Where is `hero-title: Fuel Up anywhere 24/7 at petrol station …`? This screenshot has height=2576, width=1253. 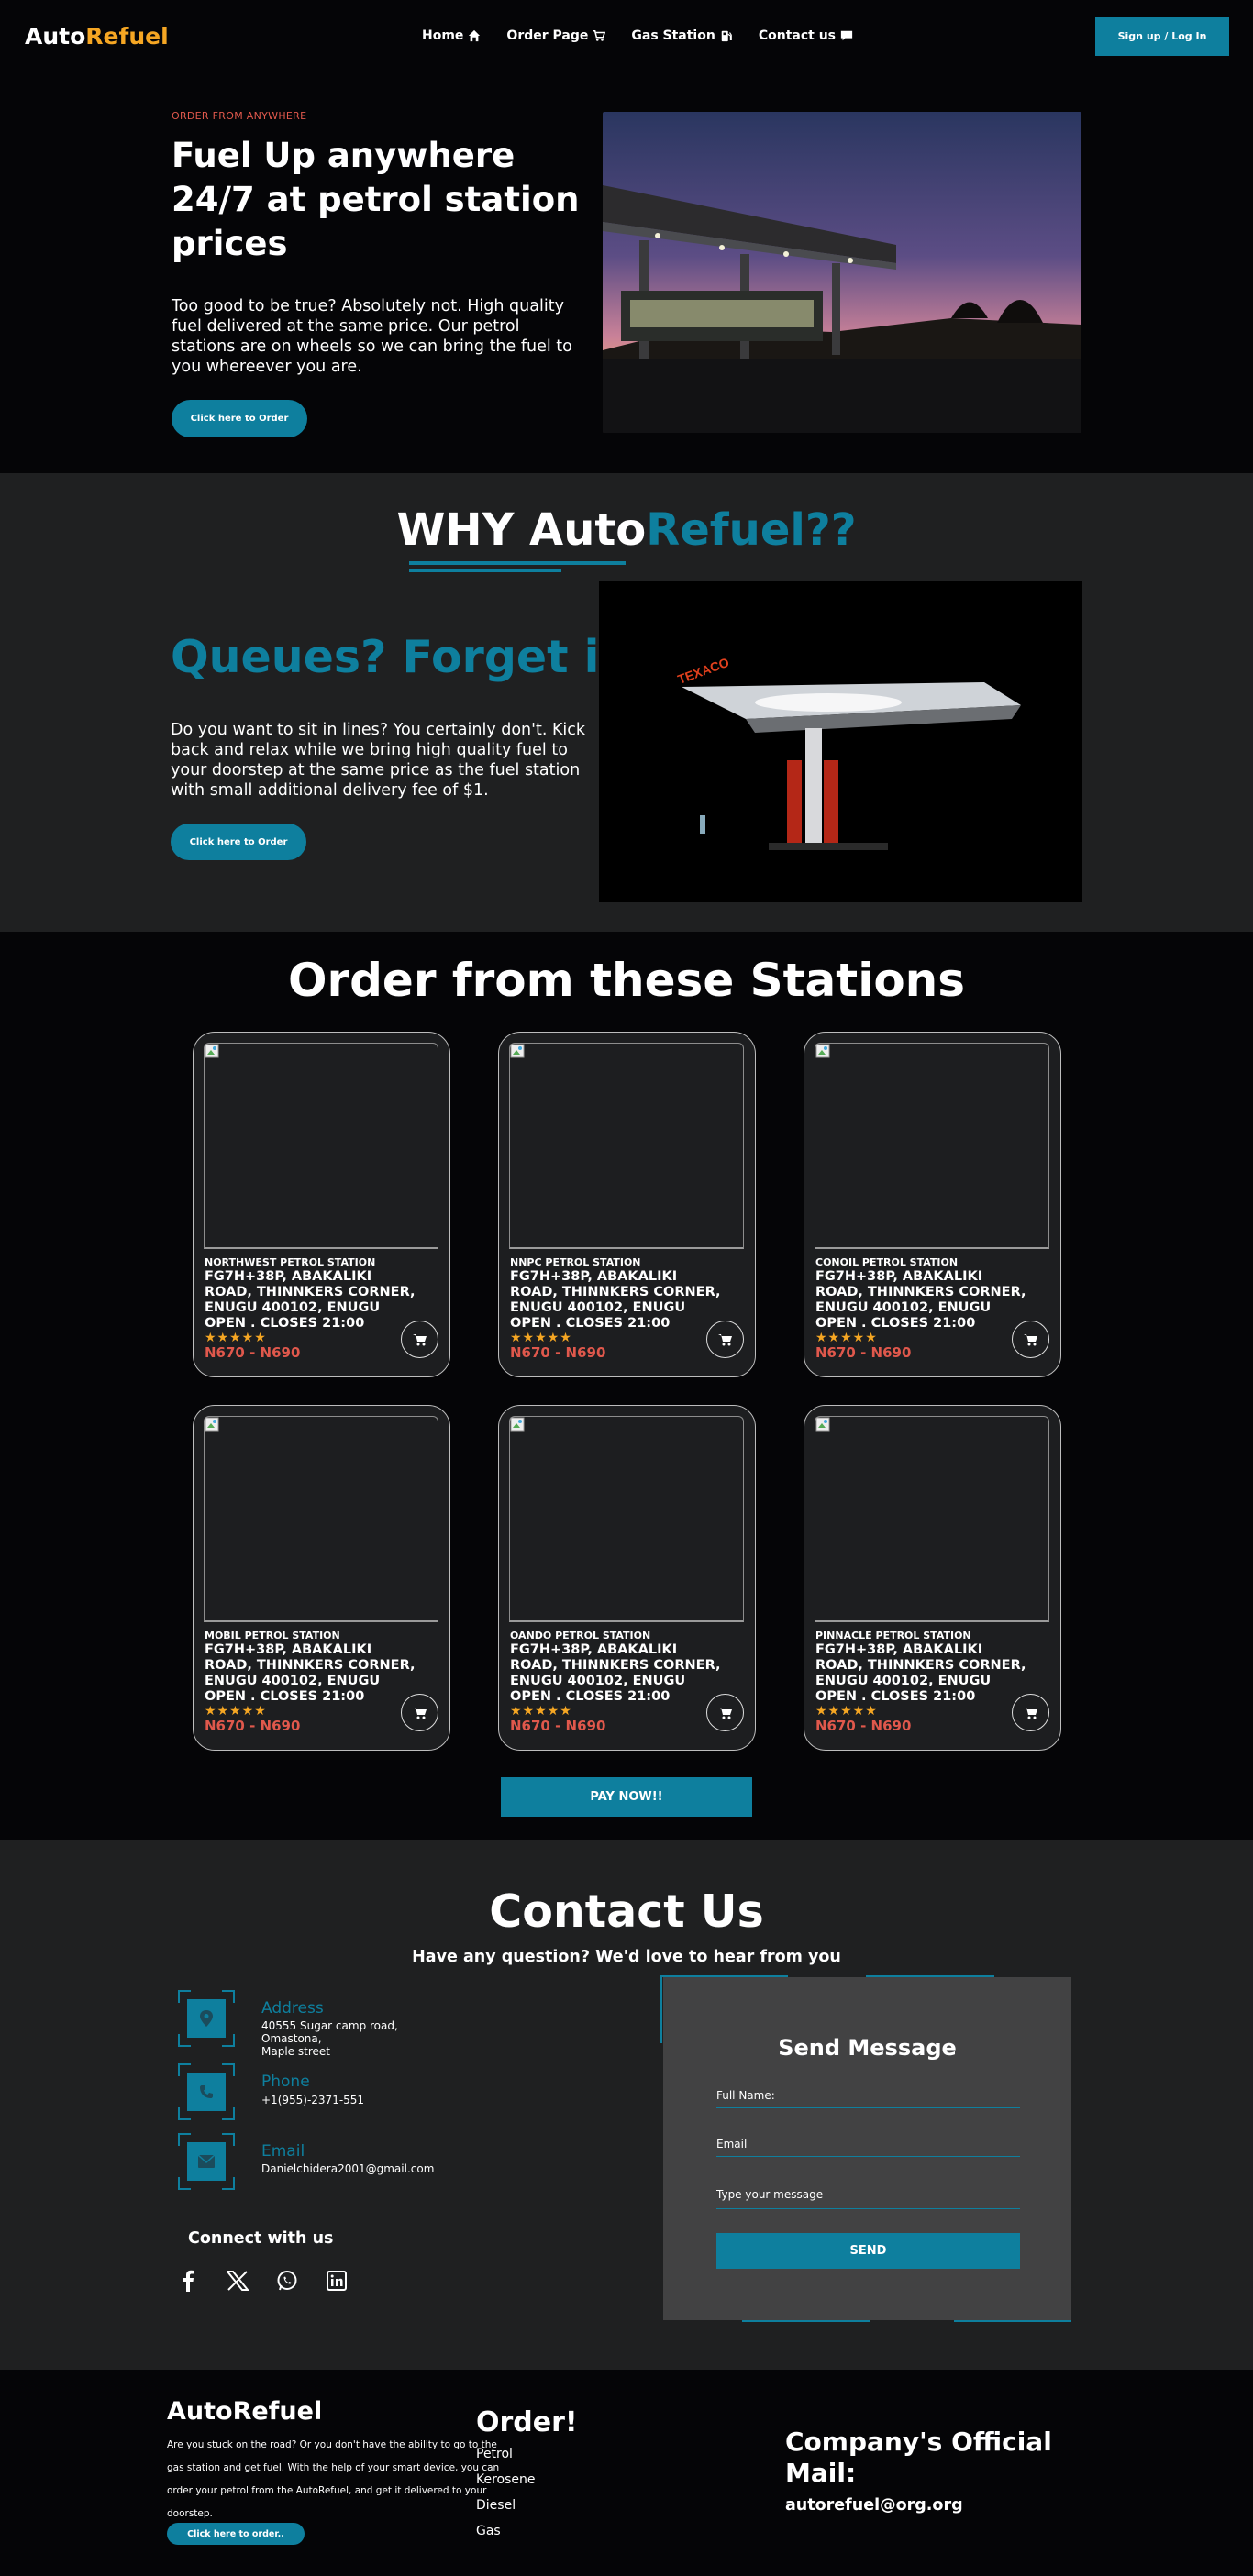 hero-title: Fuel Up anywhere 24/7 at petrol station … is located at coordinates (376, 199).